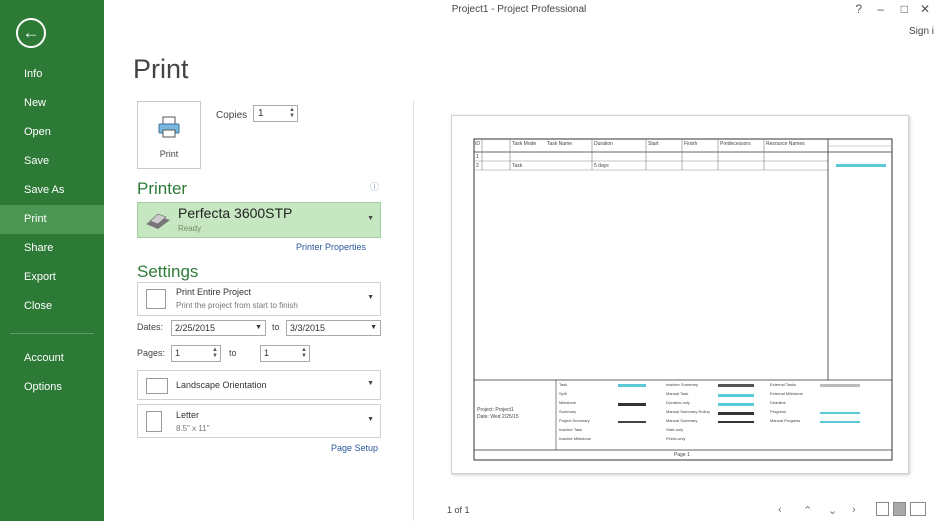 Image resolution: width=934 pixels, height=521 pixels. Describe the element at coordinates (575, 438) in the screenshot. I see `legend-item: Inactive Milestone` at that location.